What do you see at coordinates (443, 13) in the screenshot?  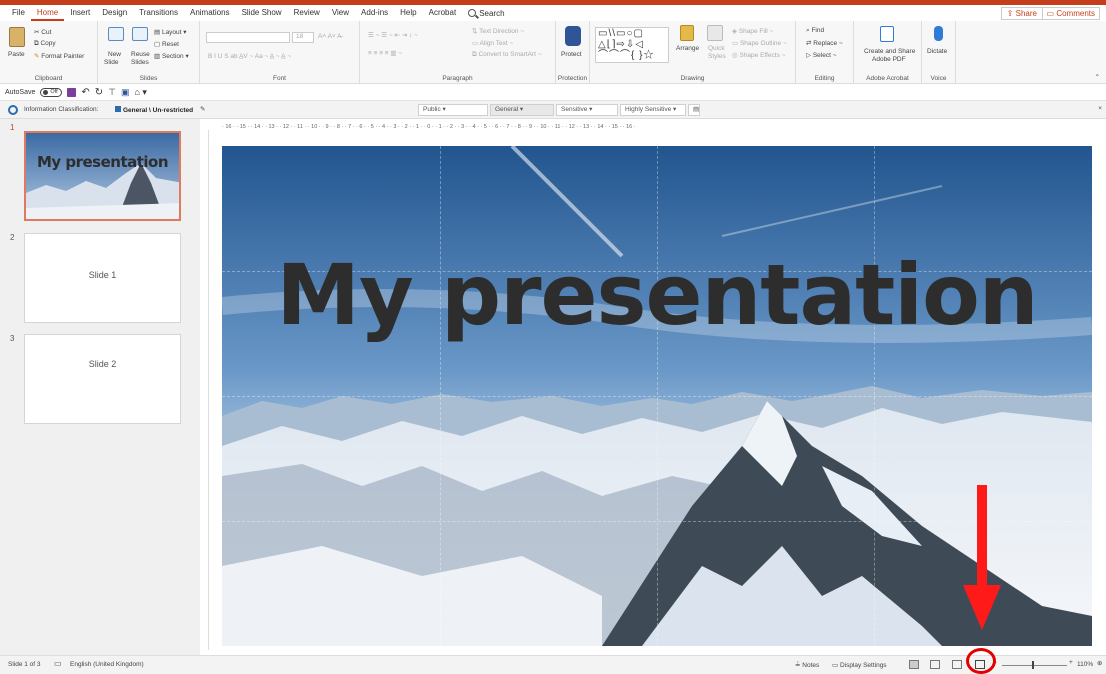 I see `tab-acrobat: Acrobat` at bounding box center [443, 13].